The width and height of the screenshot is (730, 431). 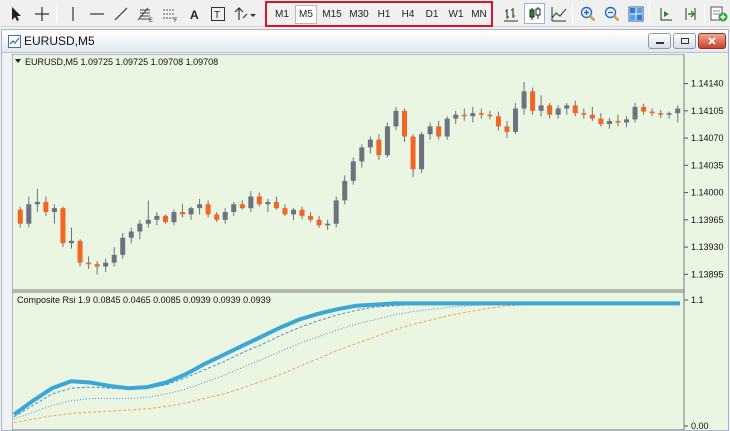 What do you see at coordinates (306, 14) in the screenshot?
I see `timeframe-m5: M5` at bounding box center [306, 14].